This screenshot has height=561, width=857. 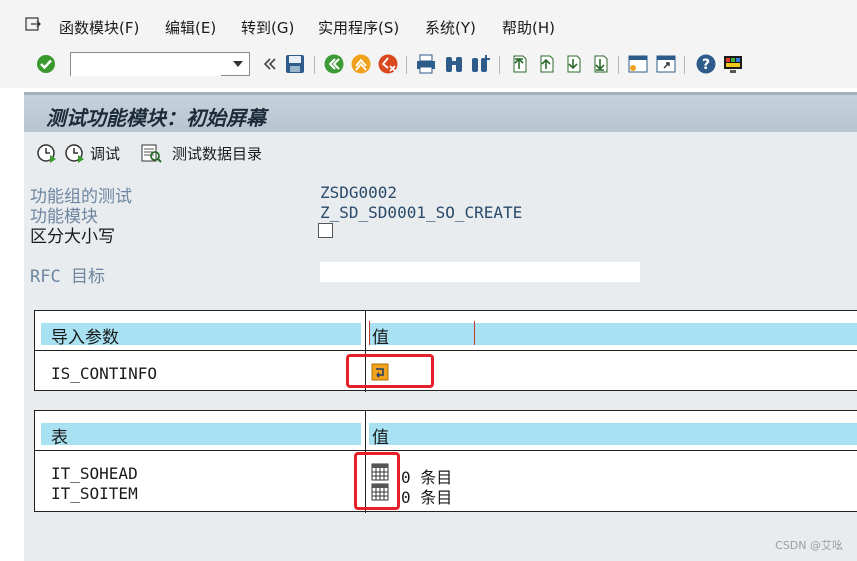 I want to click on debug-button: 调试, so click(x=92, y=153).